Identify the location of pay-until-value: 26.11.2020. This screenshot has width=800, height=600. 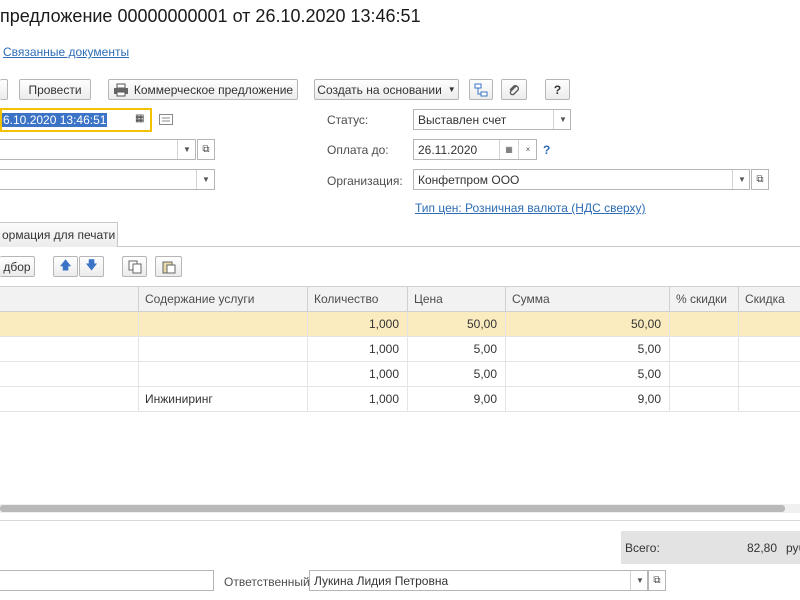
(448, 149).